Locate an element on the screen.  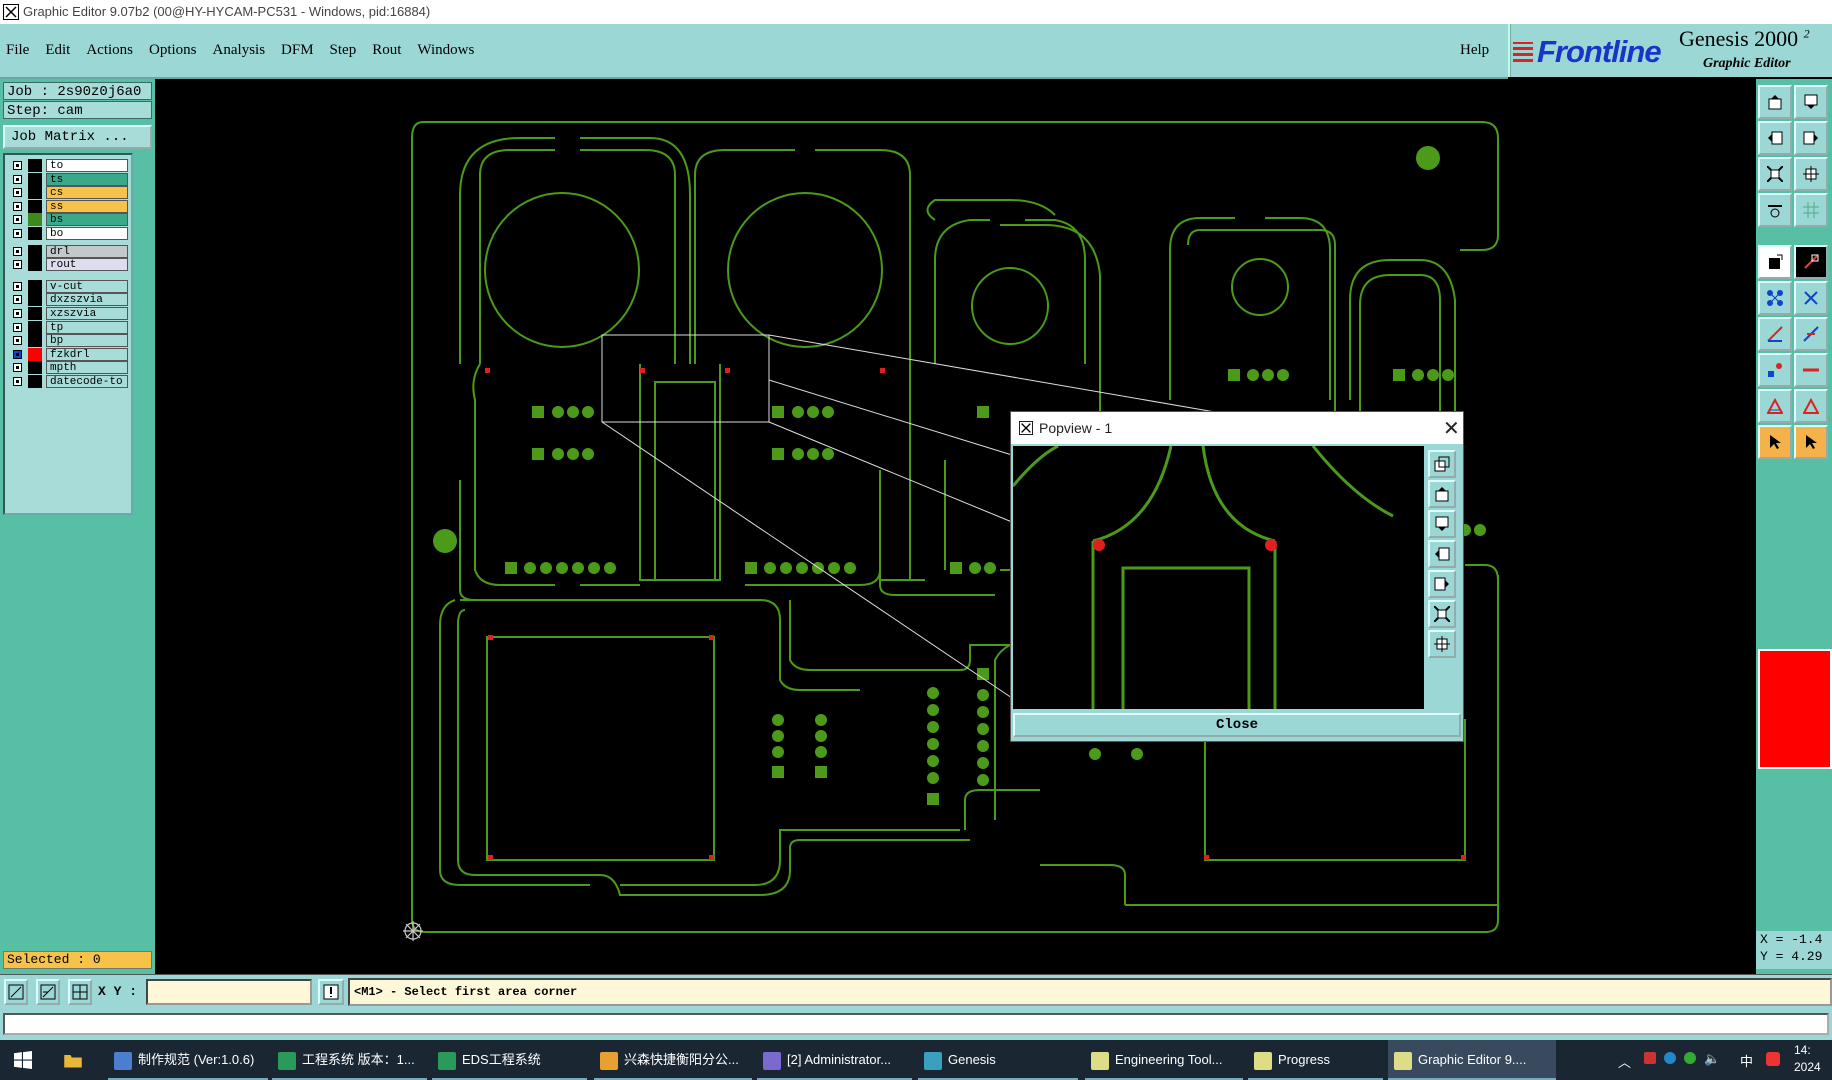
layer-name: v-cut is located at coordinates (87, 286).